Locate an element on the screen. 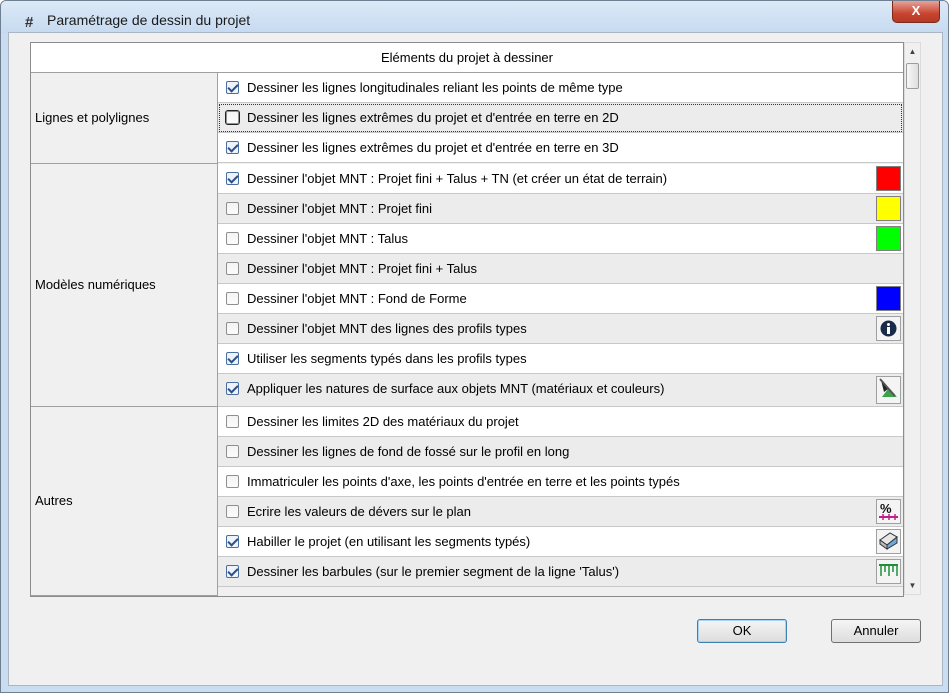 This screenshot has height=693, width=949. option-label: Dessiner l'objet MNT : Fond de Forme is located at coordinates (357, 298).